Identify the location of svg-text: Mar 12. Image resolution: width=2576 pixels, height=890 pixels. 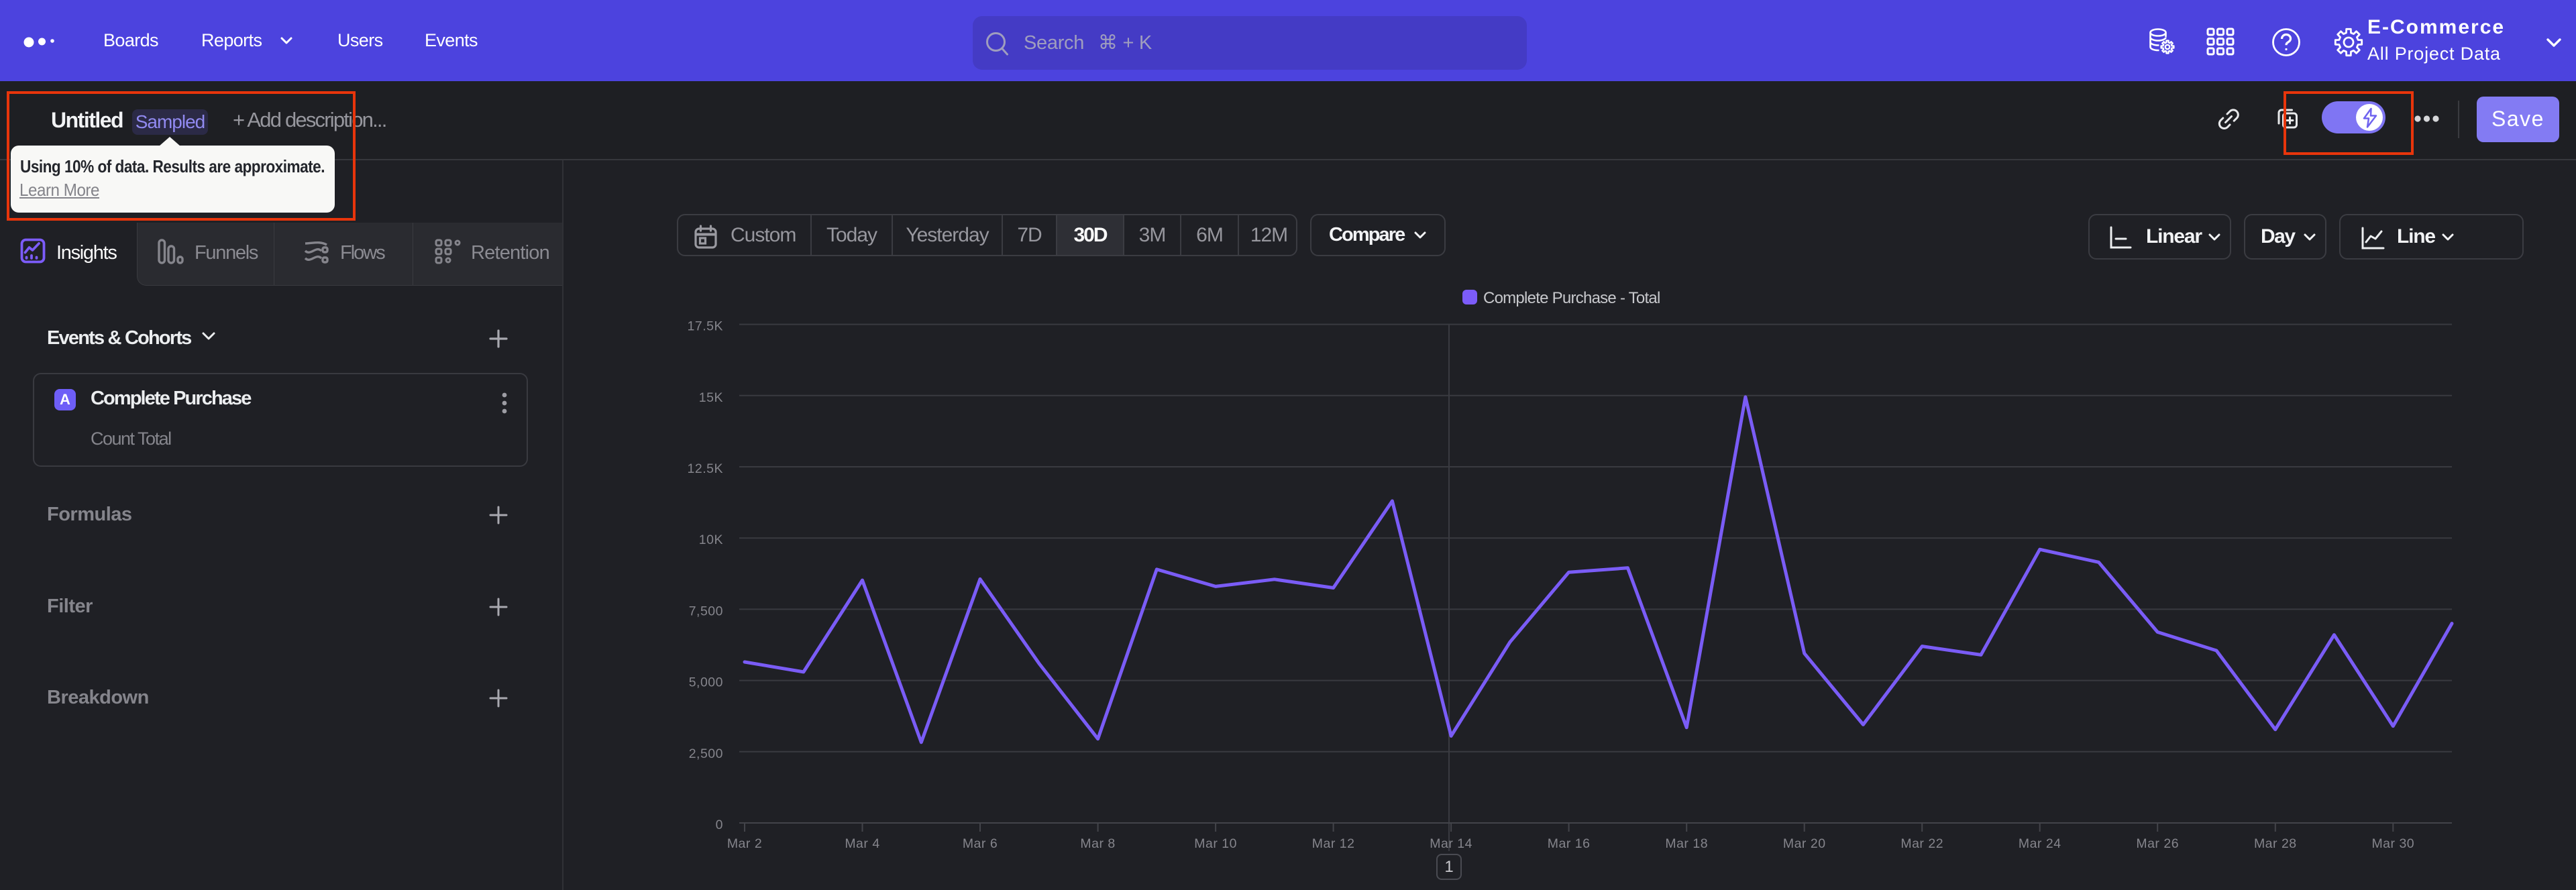
(1333, 843).